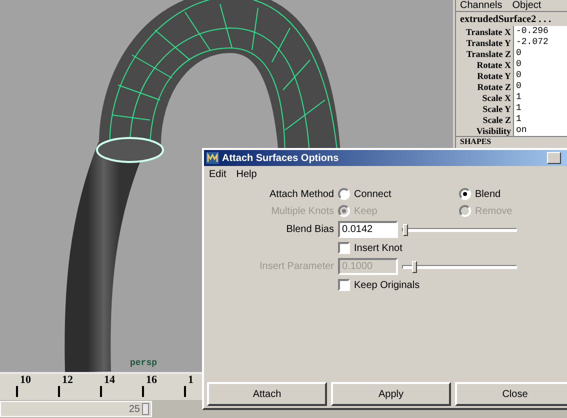  I want to click on channel-label: Scale Z, so click(497, 119).